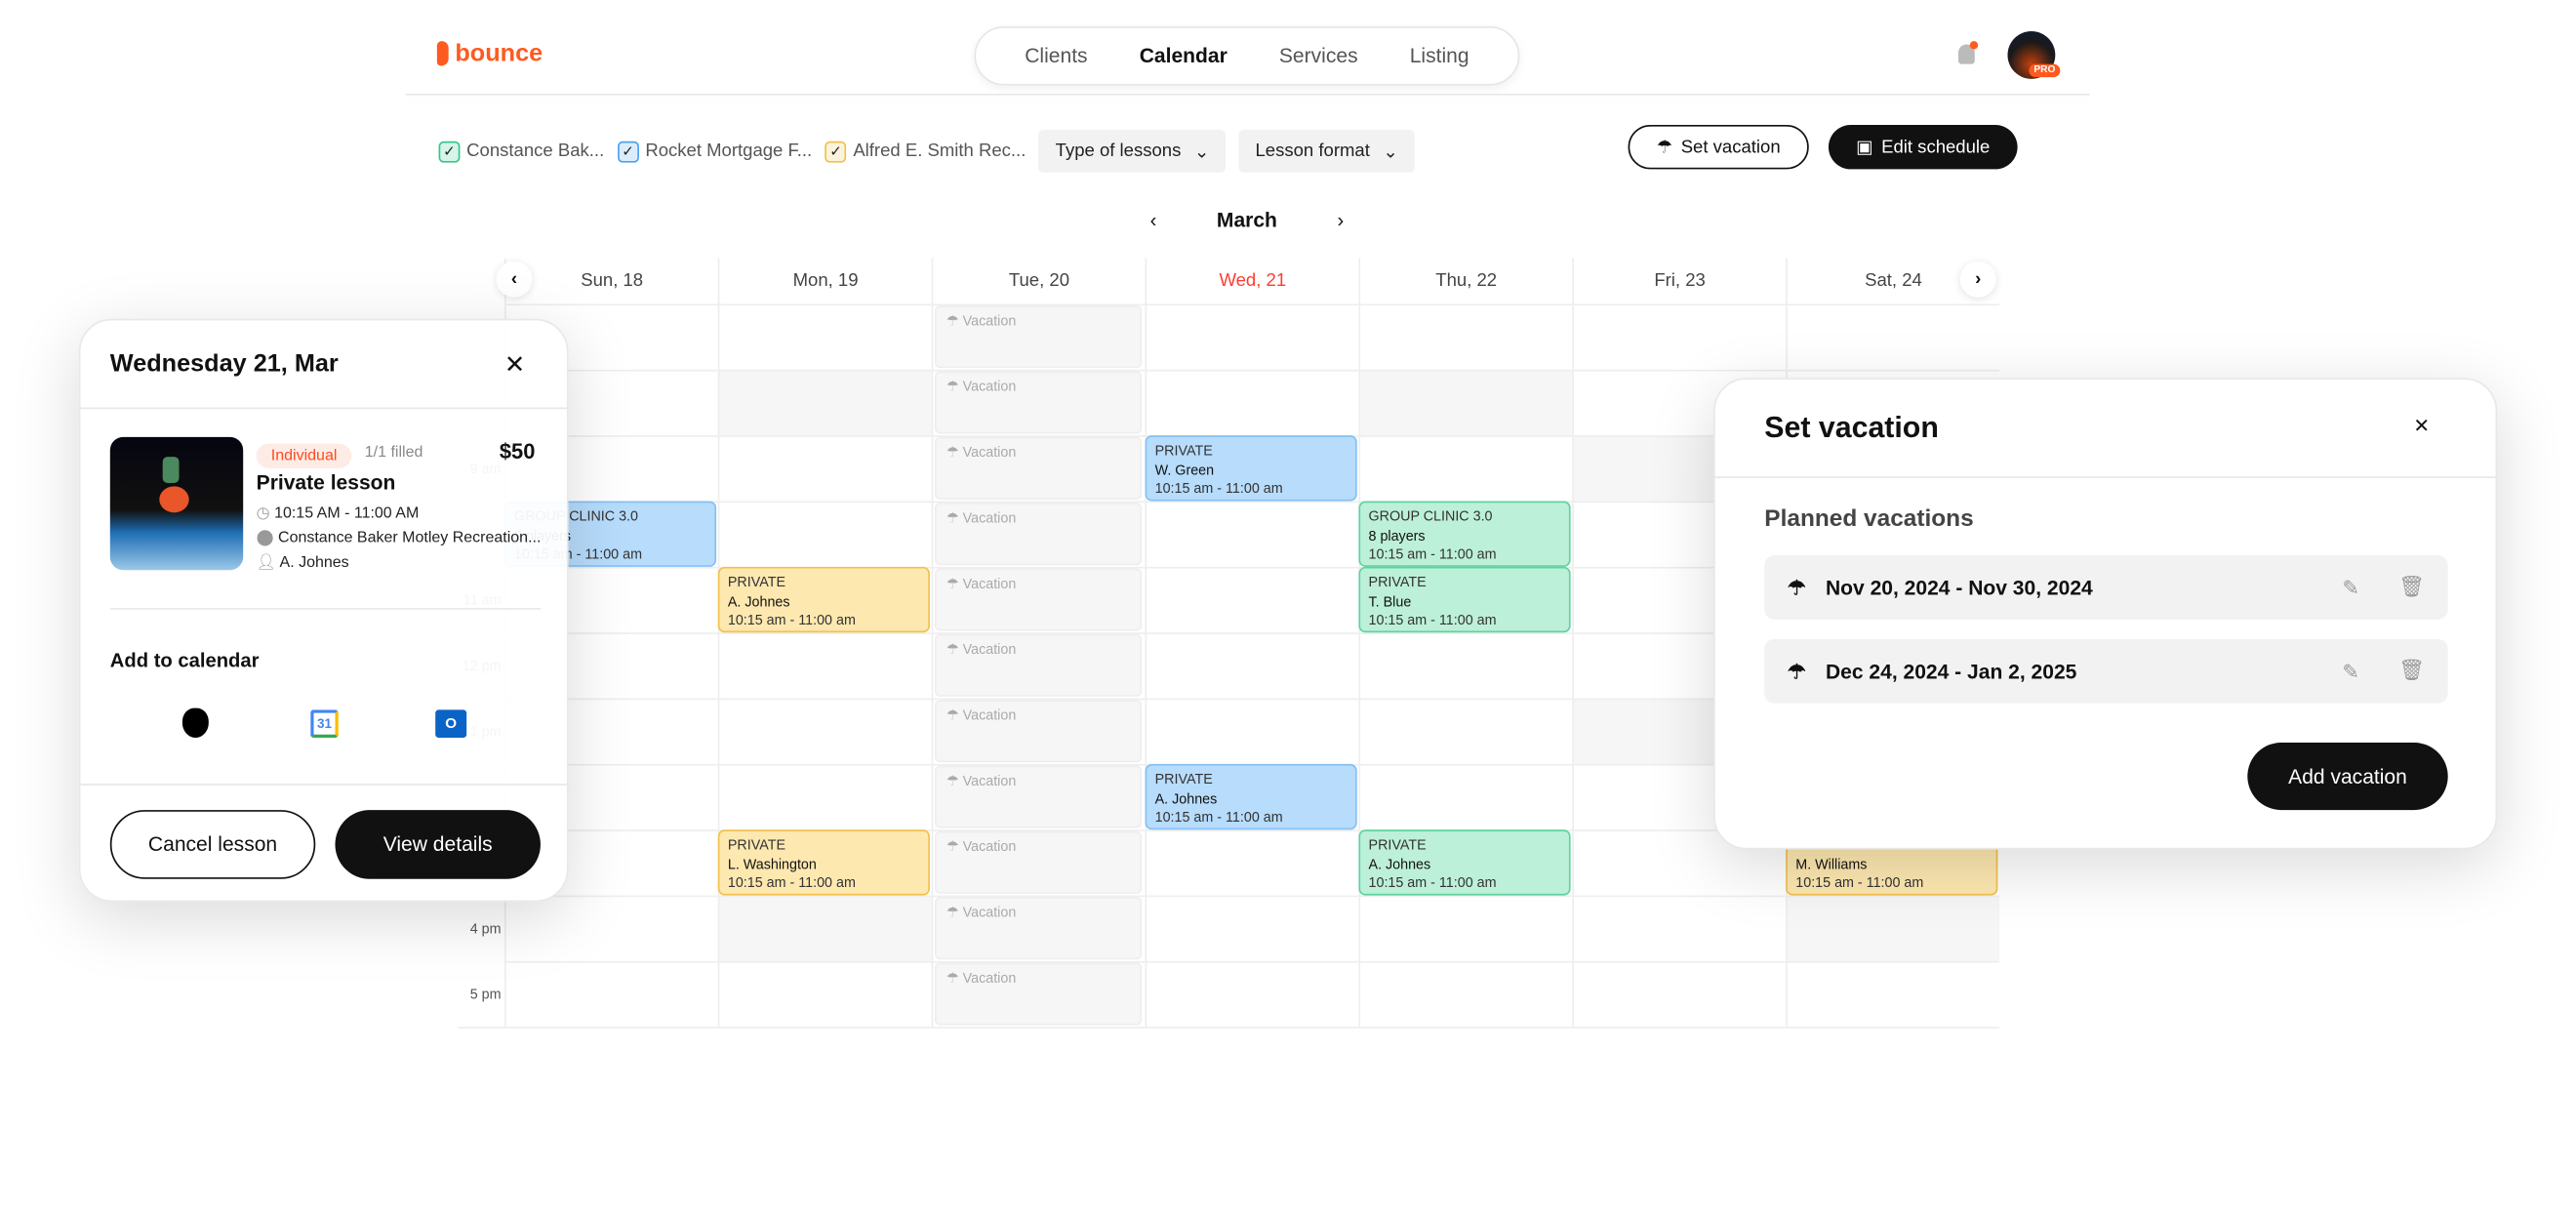 The width and height of the screenshot is (2576, 1210). I want to click on day-header: Sun, 18, so click(610, 281).